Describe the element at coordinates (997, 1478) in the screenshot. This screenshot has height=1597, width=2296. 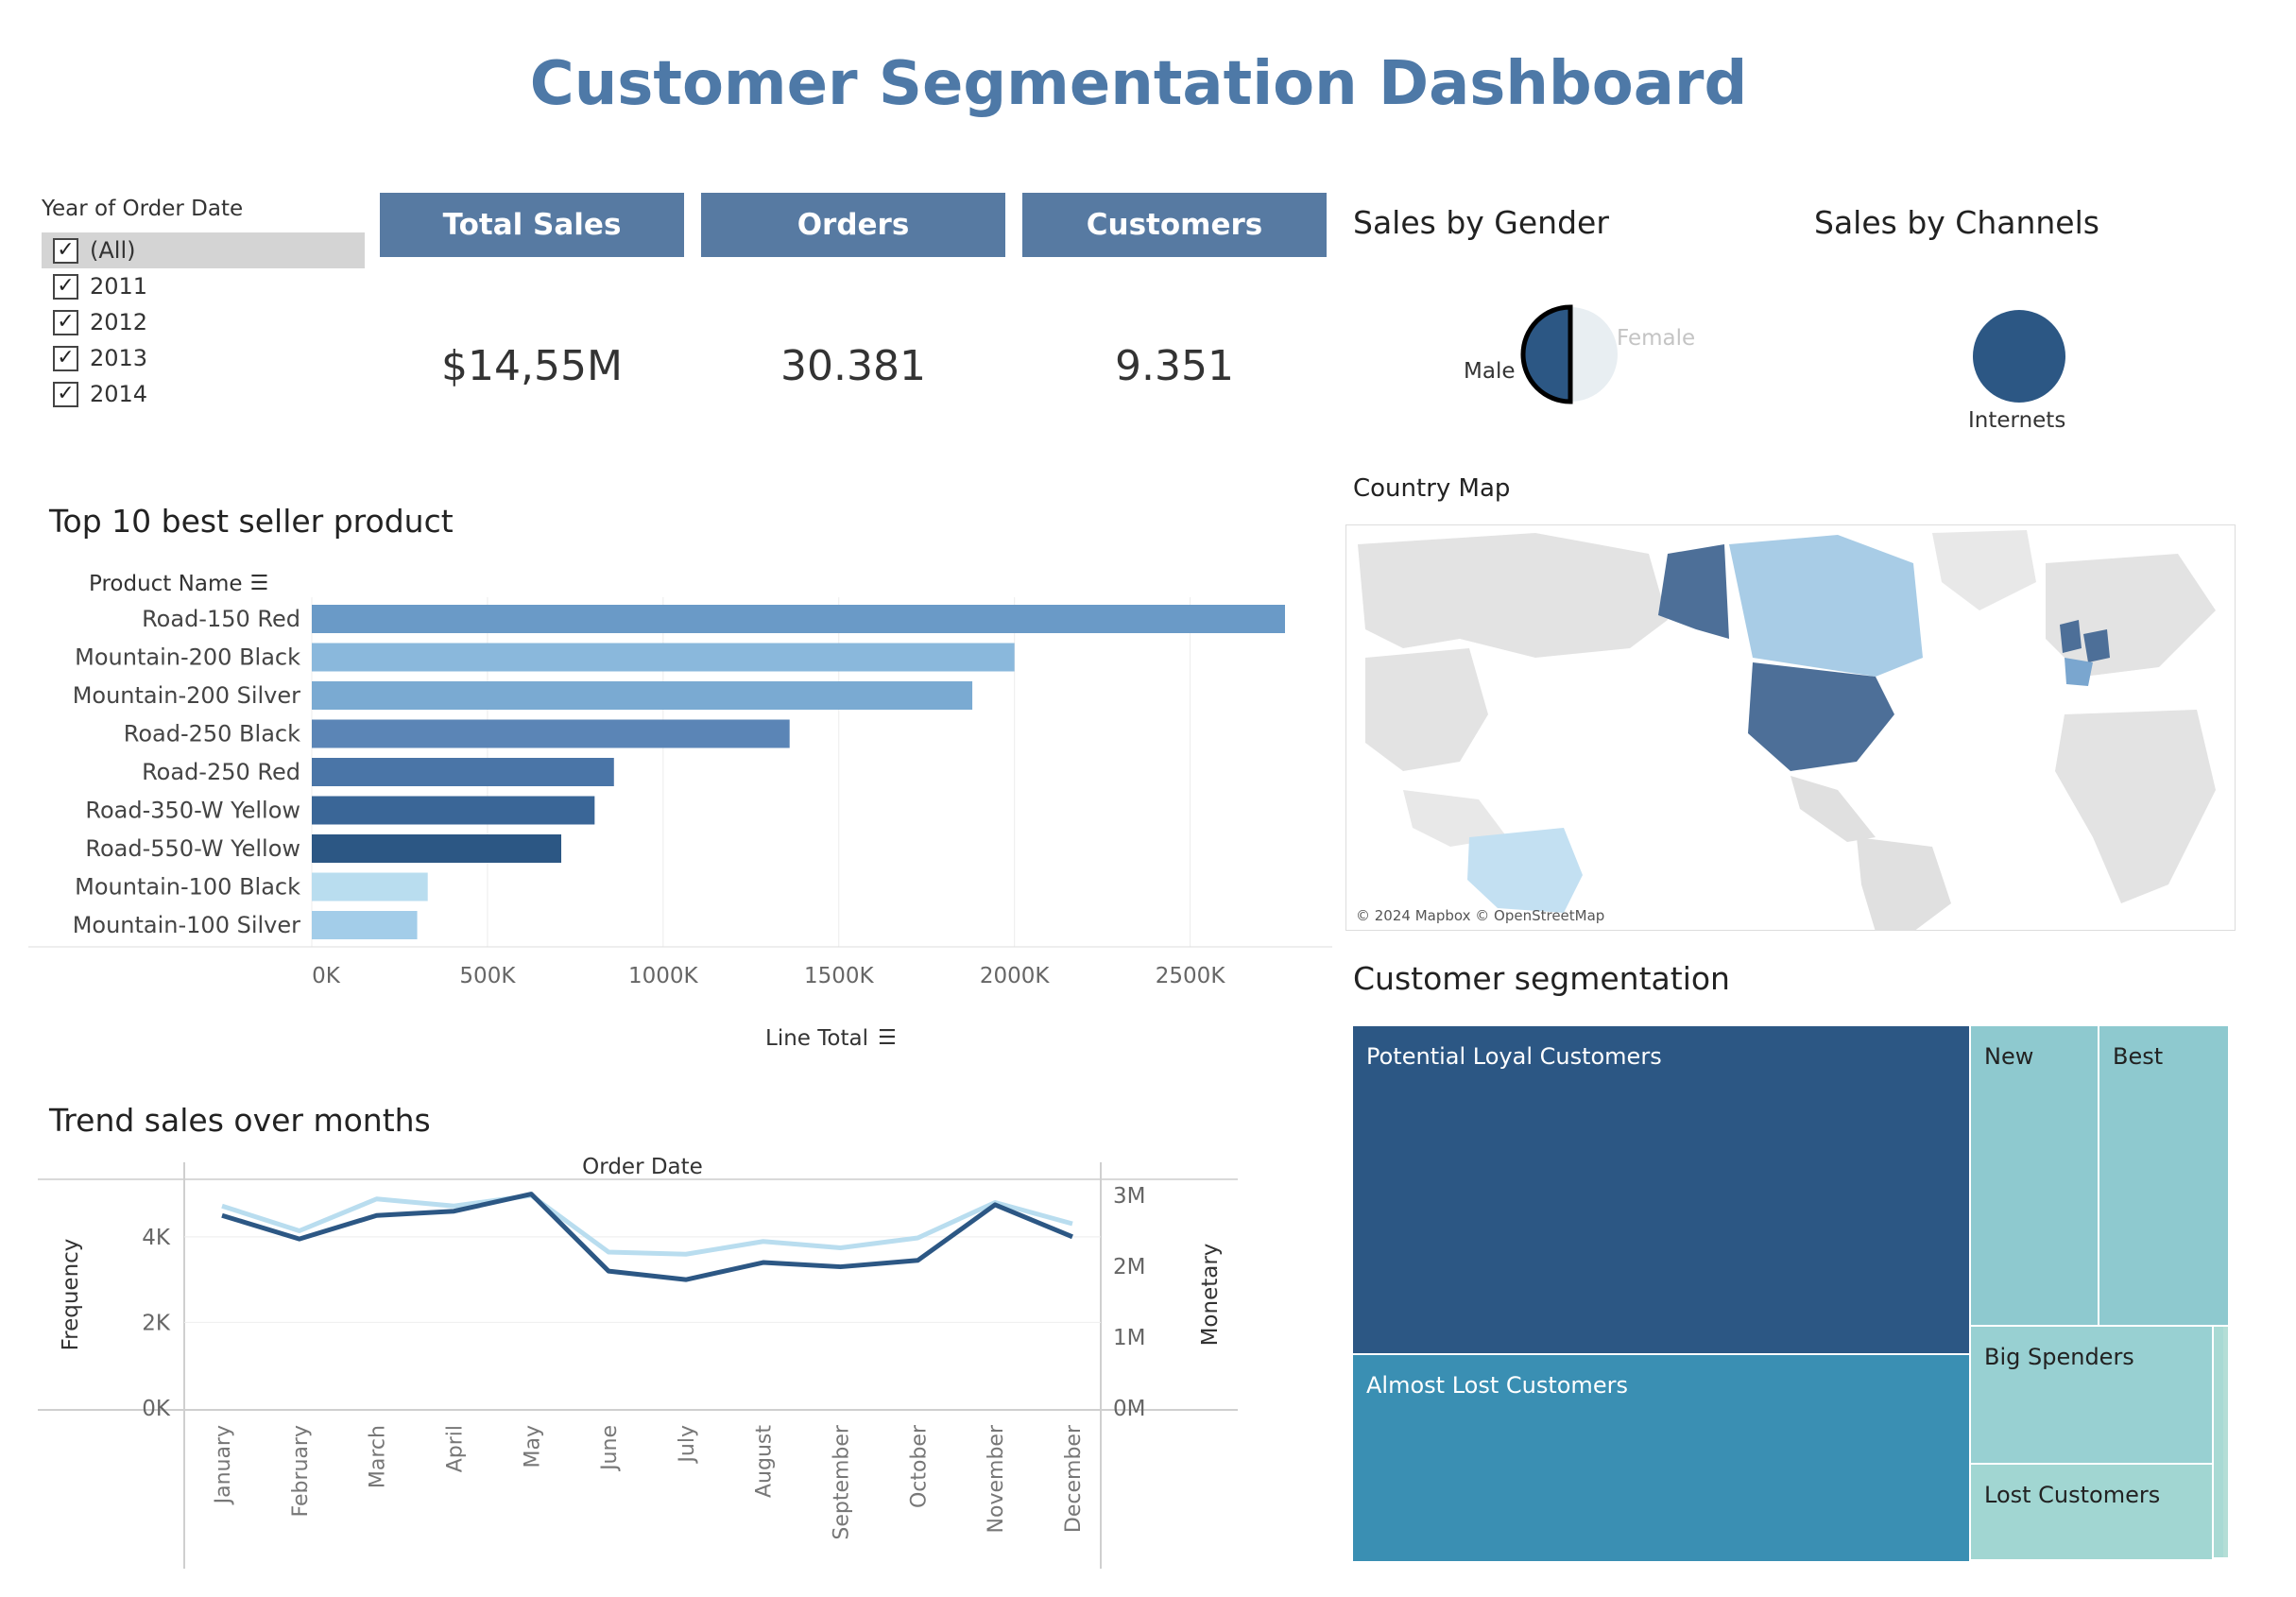
I see `month-label: November` at that location.